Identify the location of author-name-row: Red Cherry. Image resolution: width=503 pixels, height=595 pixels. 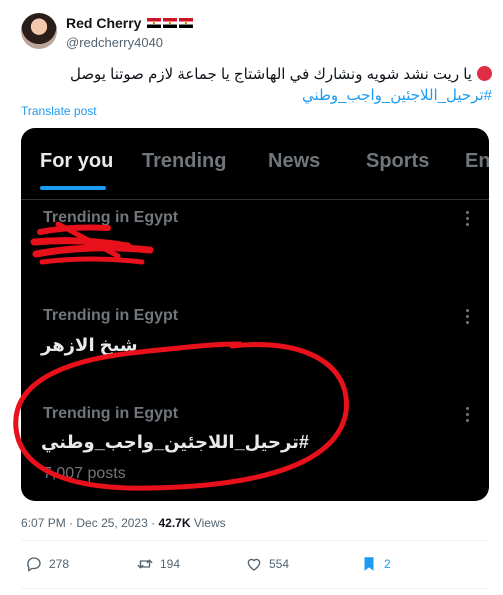
(130, 23).